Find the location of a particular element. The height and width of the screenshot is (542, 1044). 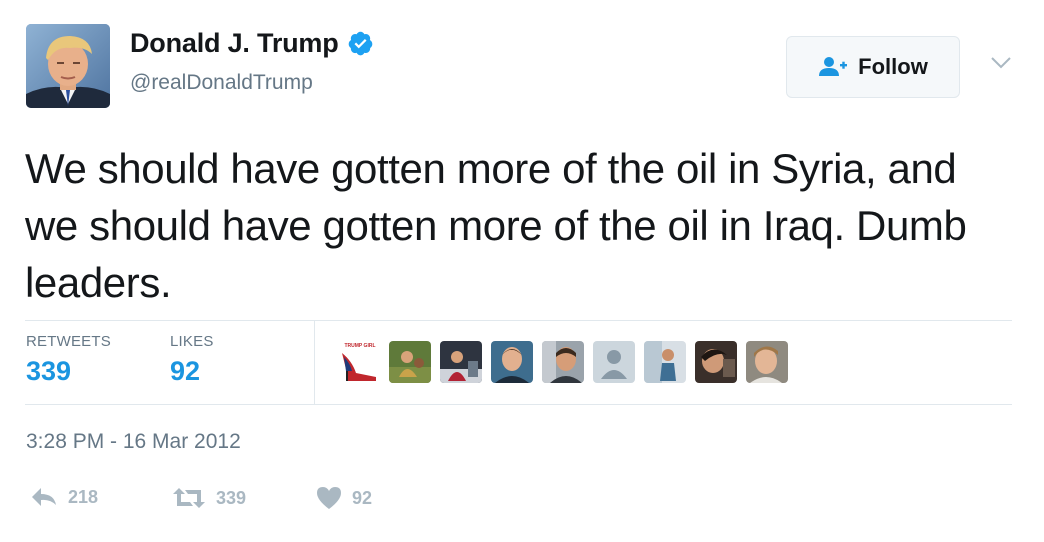

likes-count: 92 is located at coordinates (185, 371).